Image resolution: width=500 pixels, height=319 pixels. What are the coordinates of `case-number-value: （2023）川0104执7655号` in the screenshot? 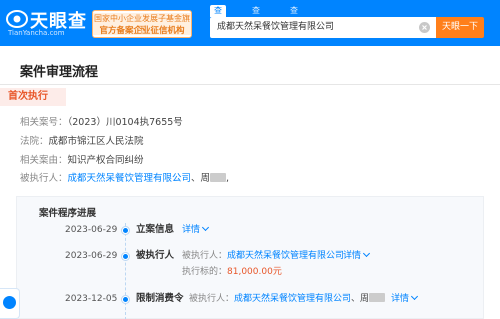 It's located at (125, 122).